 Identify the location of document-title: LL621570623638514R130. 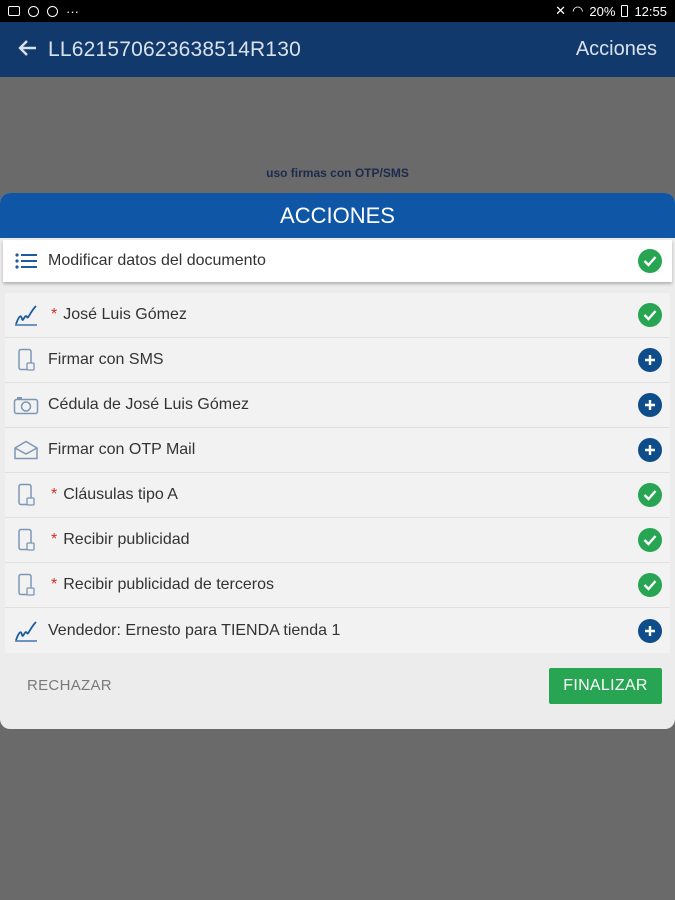
(174, 49).